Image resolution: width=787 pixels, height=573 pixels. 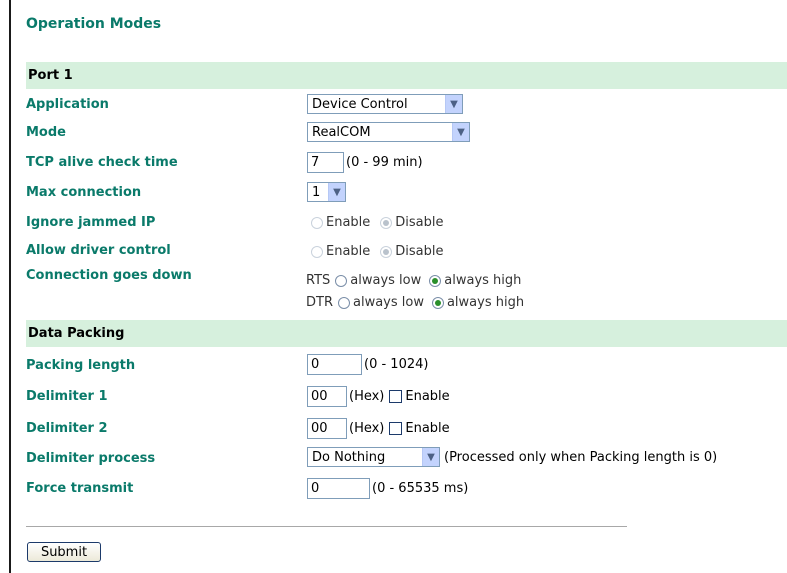 What do you see at coordinates (435, 280) in the screenshot?
I see `rts-always-high-radio` at bounding box center [435, 280].